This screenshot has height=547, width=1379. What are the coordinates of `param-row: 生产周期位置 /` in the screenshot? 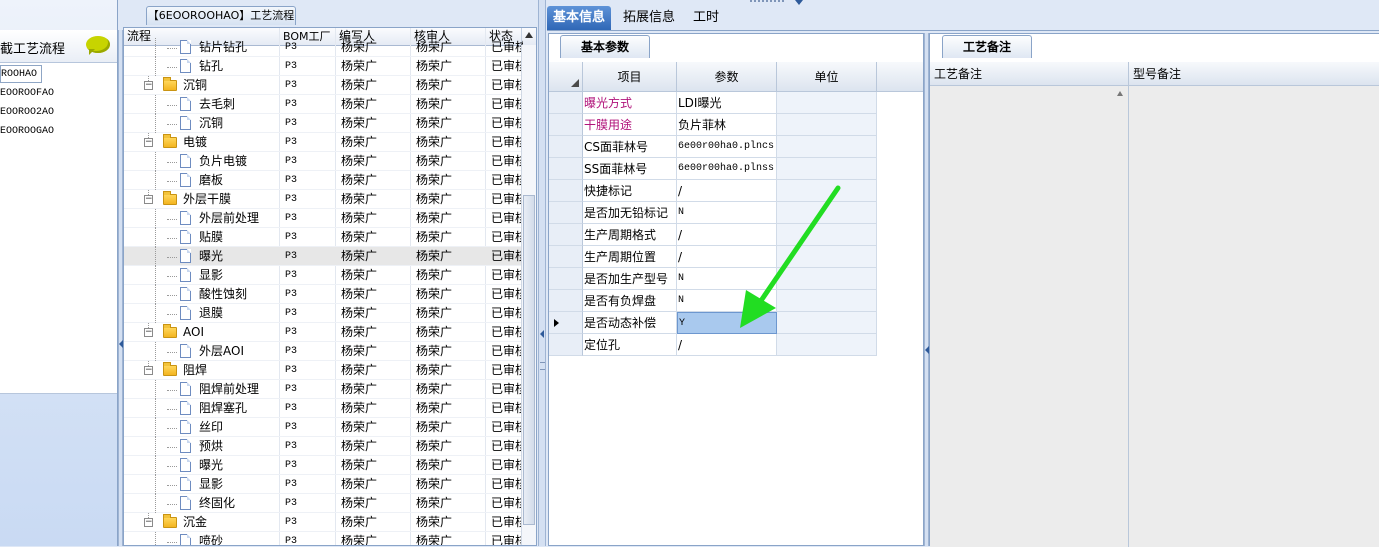 It's located at (736, 257).